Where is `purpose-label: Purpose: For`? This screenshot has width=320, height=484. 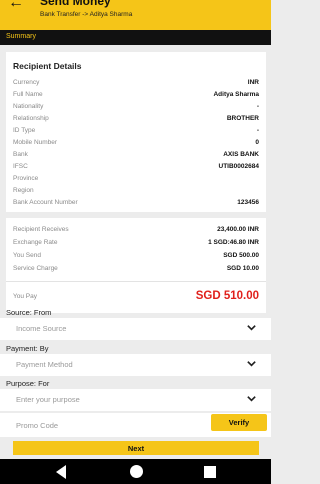 purpose-label: Purpose: For is located at coordinates (28, 383).